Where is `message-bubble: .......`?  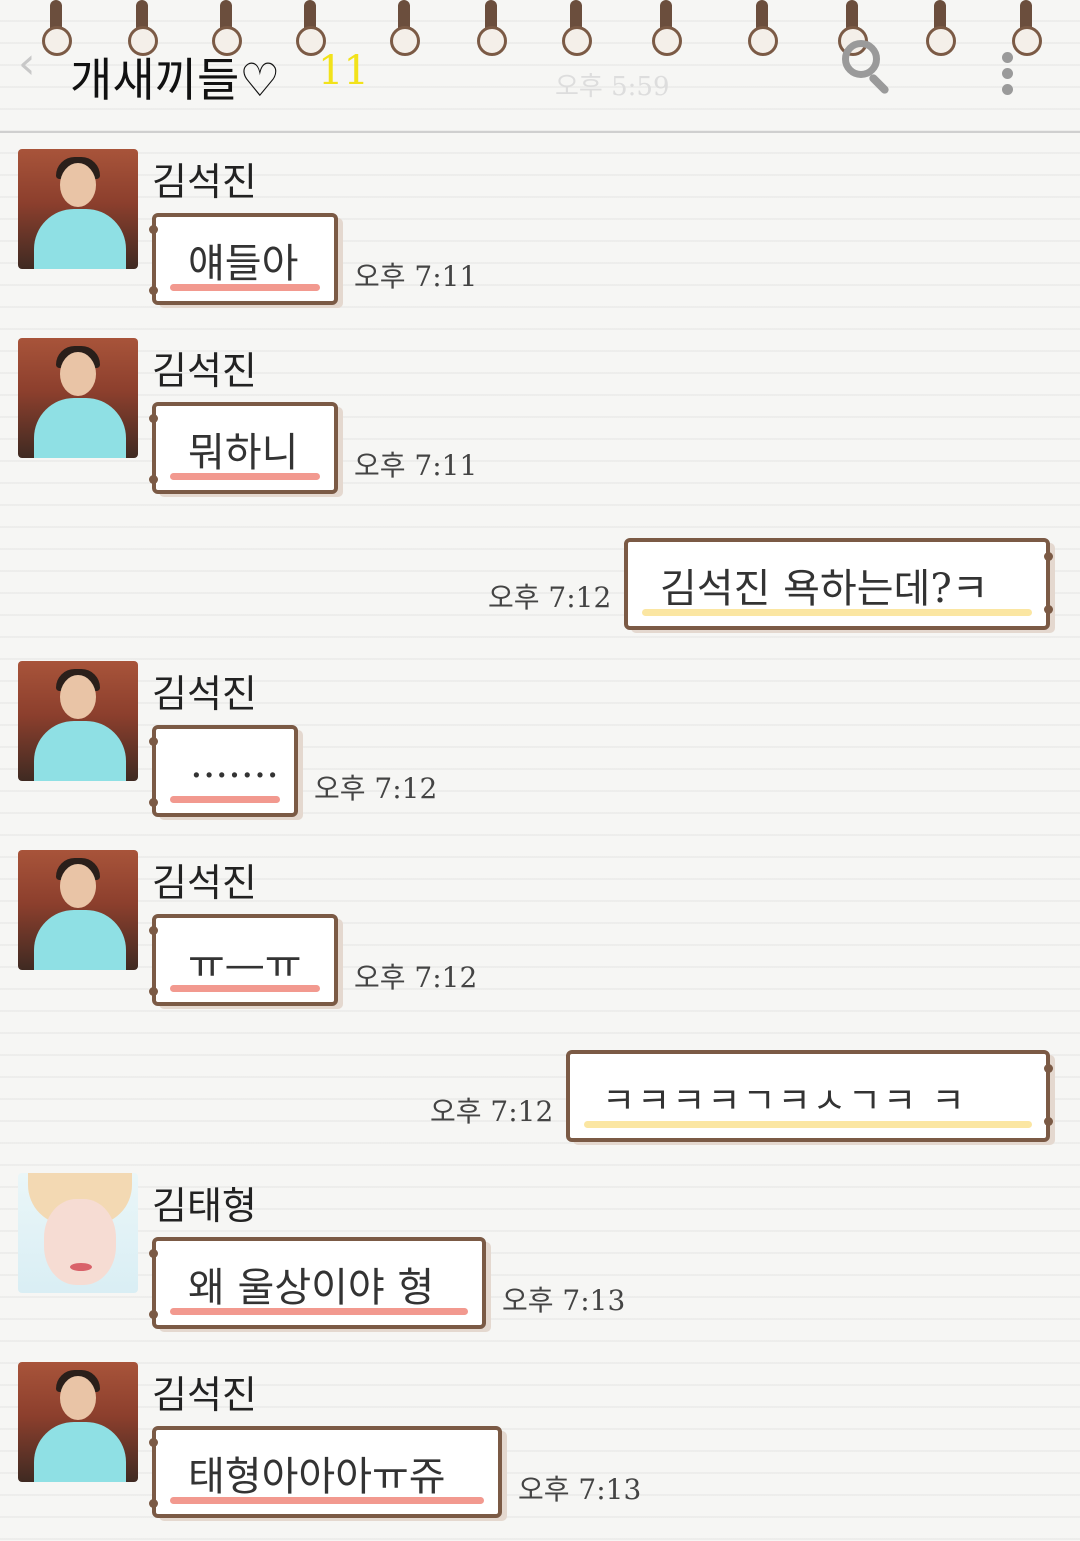 message-bubble: ....... is located at coordinates (223, 771).